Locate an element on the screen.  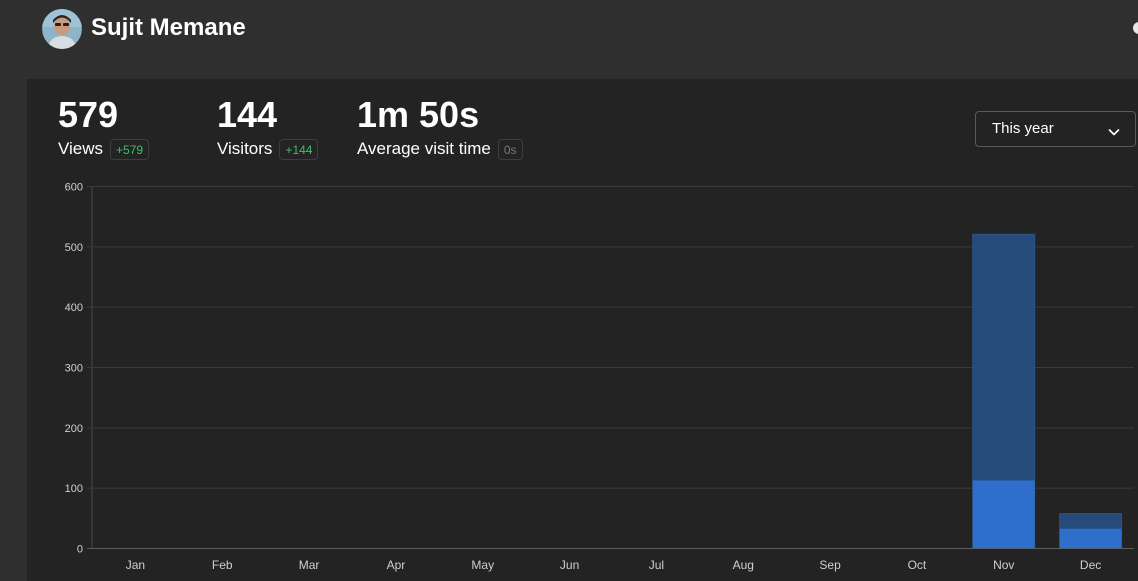
x-tick-label: Sep is located at coordinates (830, 565).